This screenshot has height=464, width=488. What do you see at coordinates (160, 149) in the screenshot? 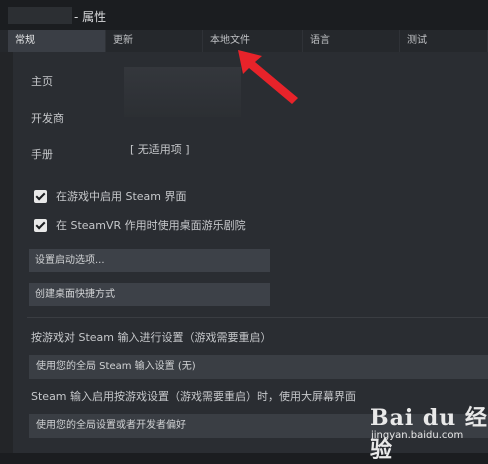
I see `manual-value: [ 无适用项 ]` at bounding box center [160, 149].